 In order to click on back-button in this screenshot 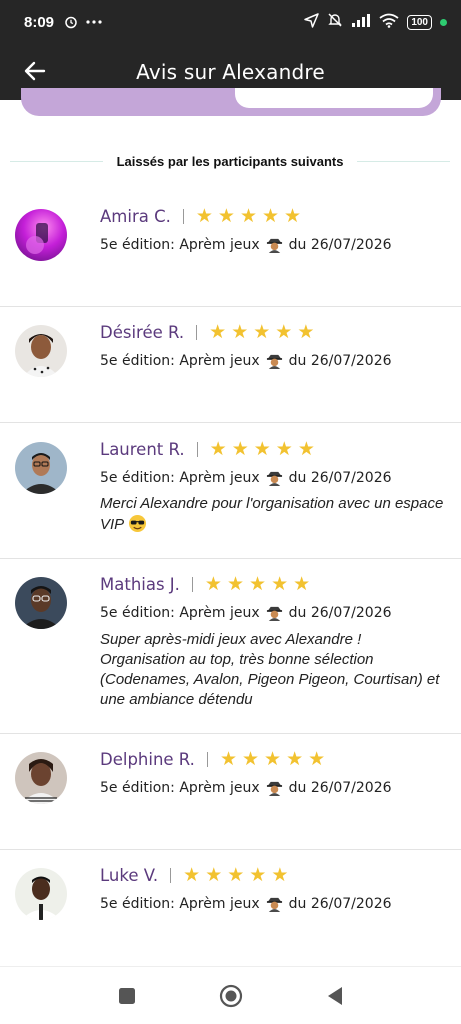, I will do `click(35, 71)`.